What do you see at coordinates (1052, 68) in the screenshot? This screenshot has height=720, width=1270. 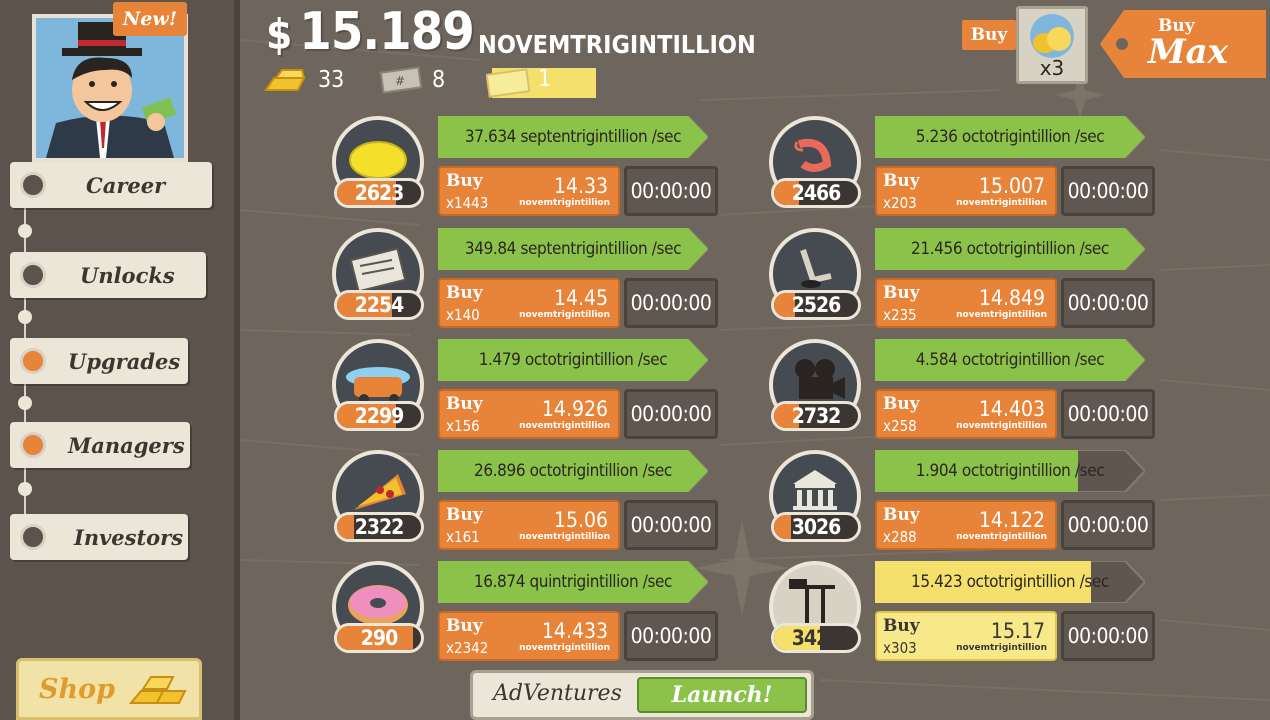 I see `multiplier-label: x3` at bounding box center [1052, 68].